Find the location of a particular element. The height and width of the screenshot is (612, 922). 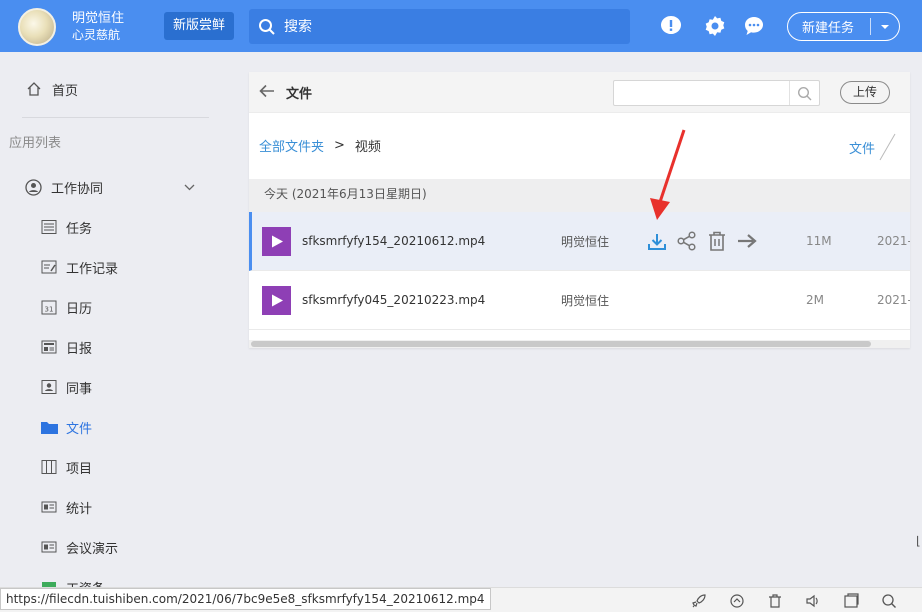

breadcrumb: 全部文件夹 > 视频 is located at coordinates (320, 145).